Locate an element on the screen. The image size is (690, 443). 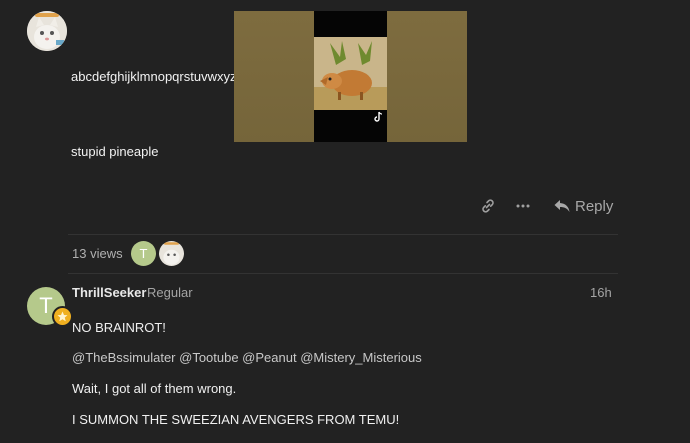
post-body-line: NO BRAINROT! is located at coordinates (119, 327).